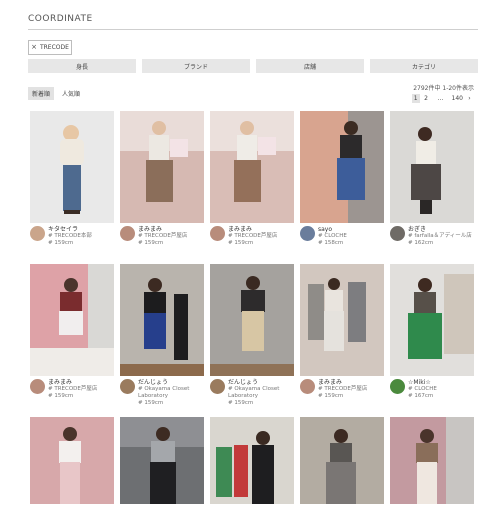  I want to click on coordinate-card: おぎき # farfalla＆アディール店 # 162cm, so click(432, 187).